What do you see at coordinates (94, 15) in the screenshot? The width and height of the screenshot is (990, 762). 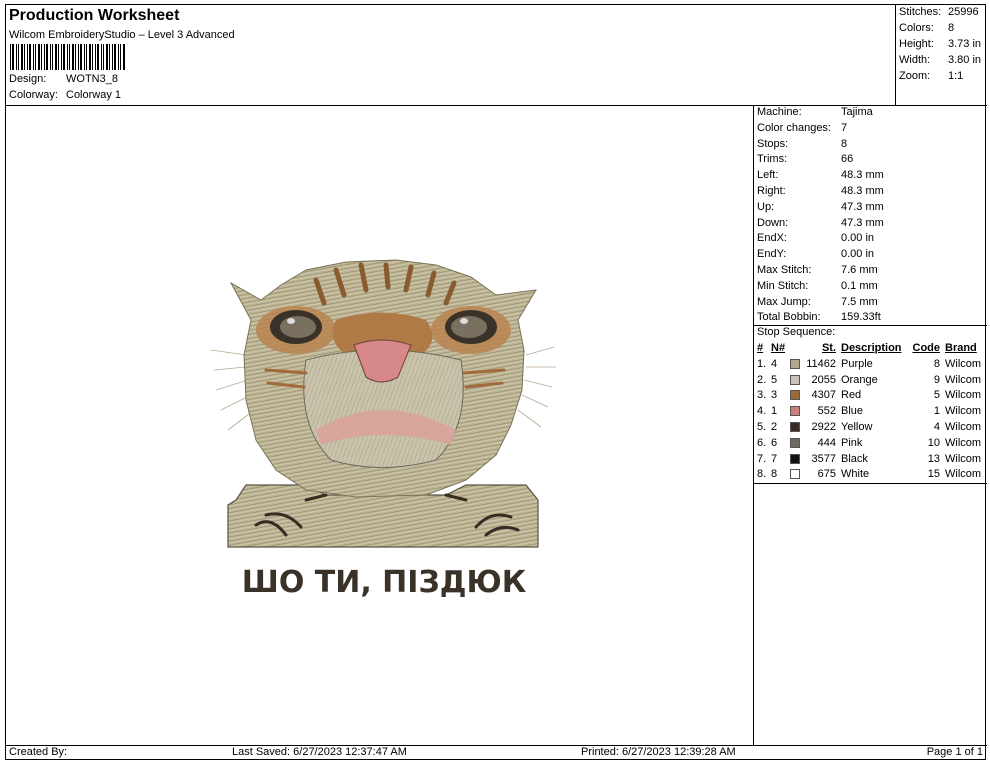 I see `page-title: Production Worksheet` at bounding box center [94, 15].